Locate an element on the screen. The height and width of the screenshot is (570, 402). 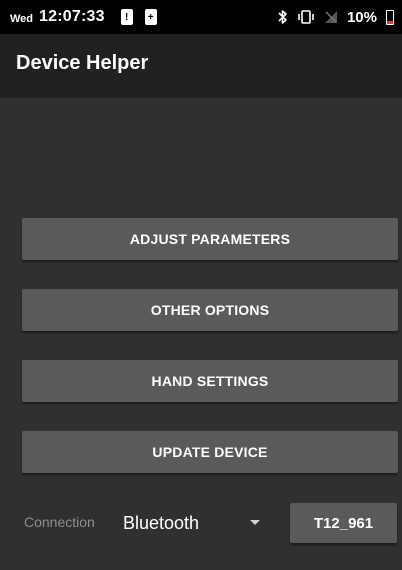
app-bar: Device Helper is located at coordinates (201, 66).